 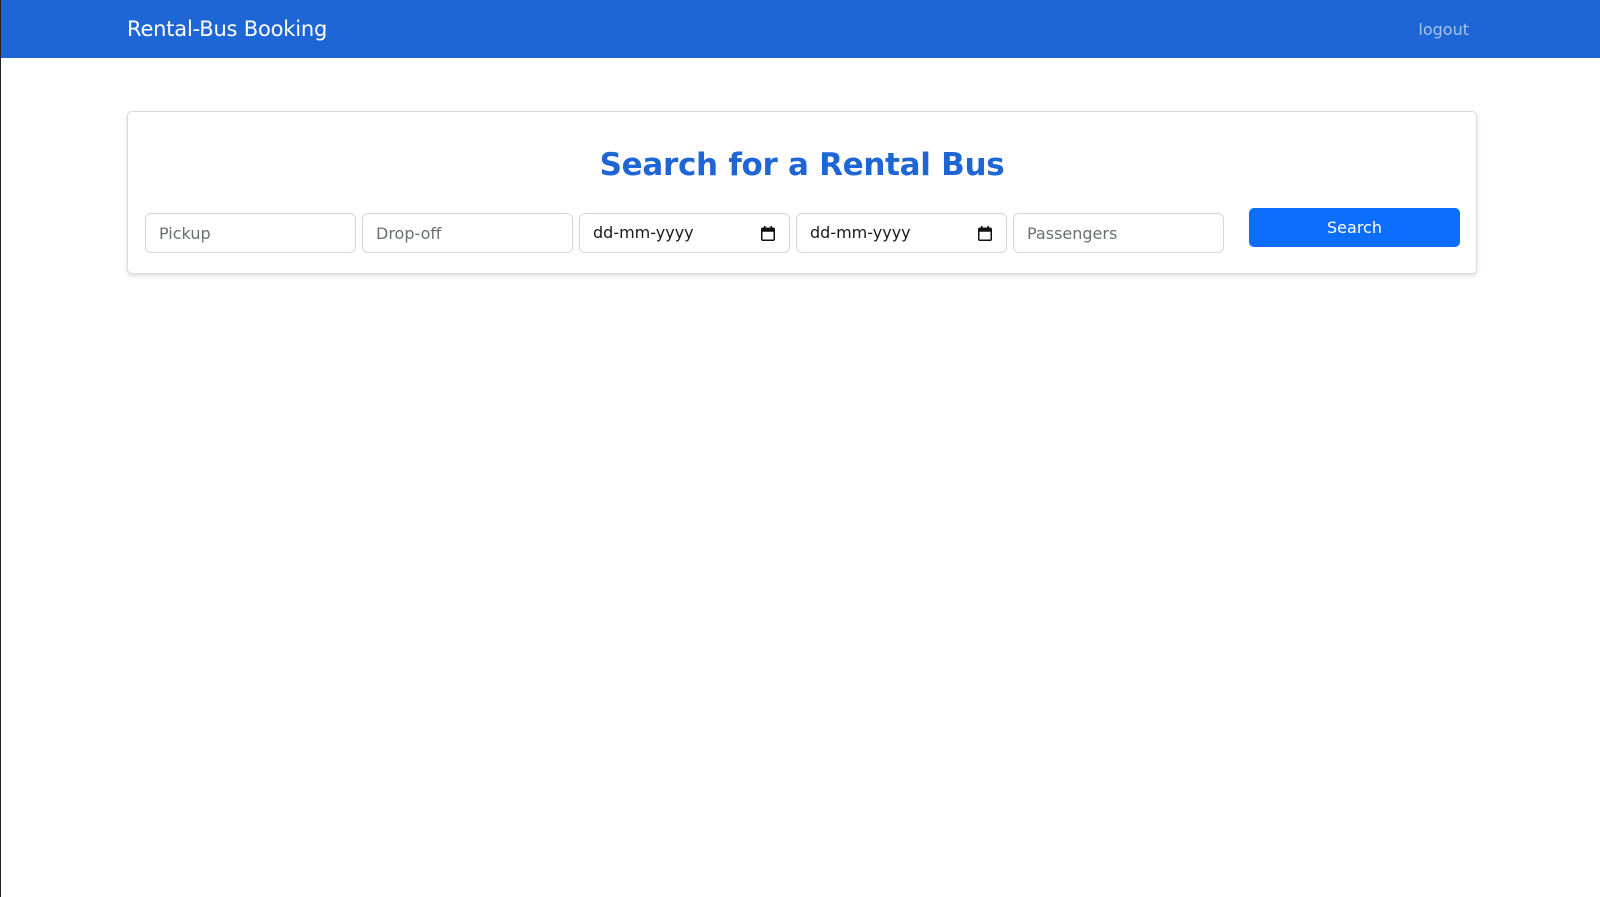 I want to click on passengers-field, so click(x=1118, y=233).